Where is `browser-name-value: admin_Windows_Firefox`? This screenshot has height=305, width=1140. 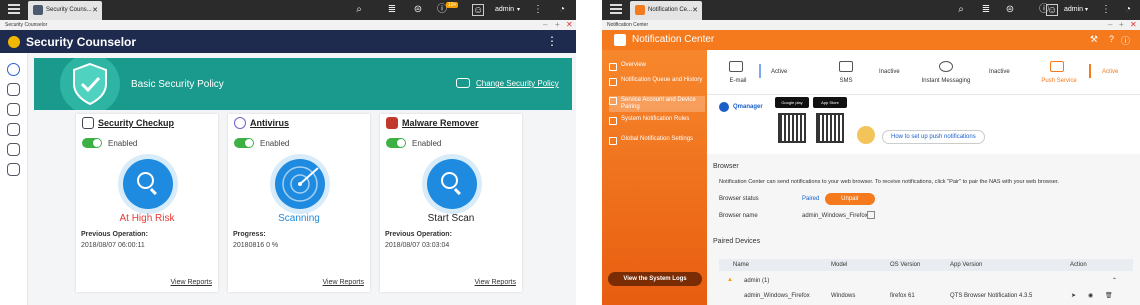 browser-name-value: admin_Windows_Firefox is located at coordinates (835, 216).